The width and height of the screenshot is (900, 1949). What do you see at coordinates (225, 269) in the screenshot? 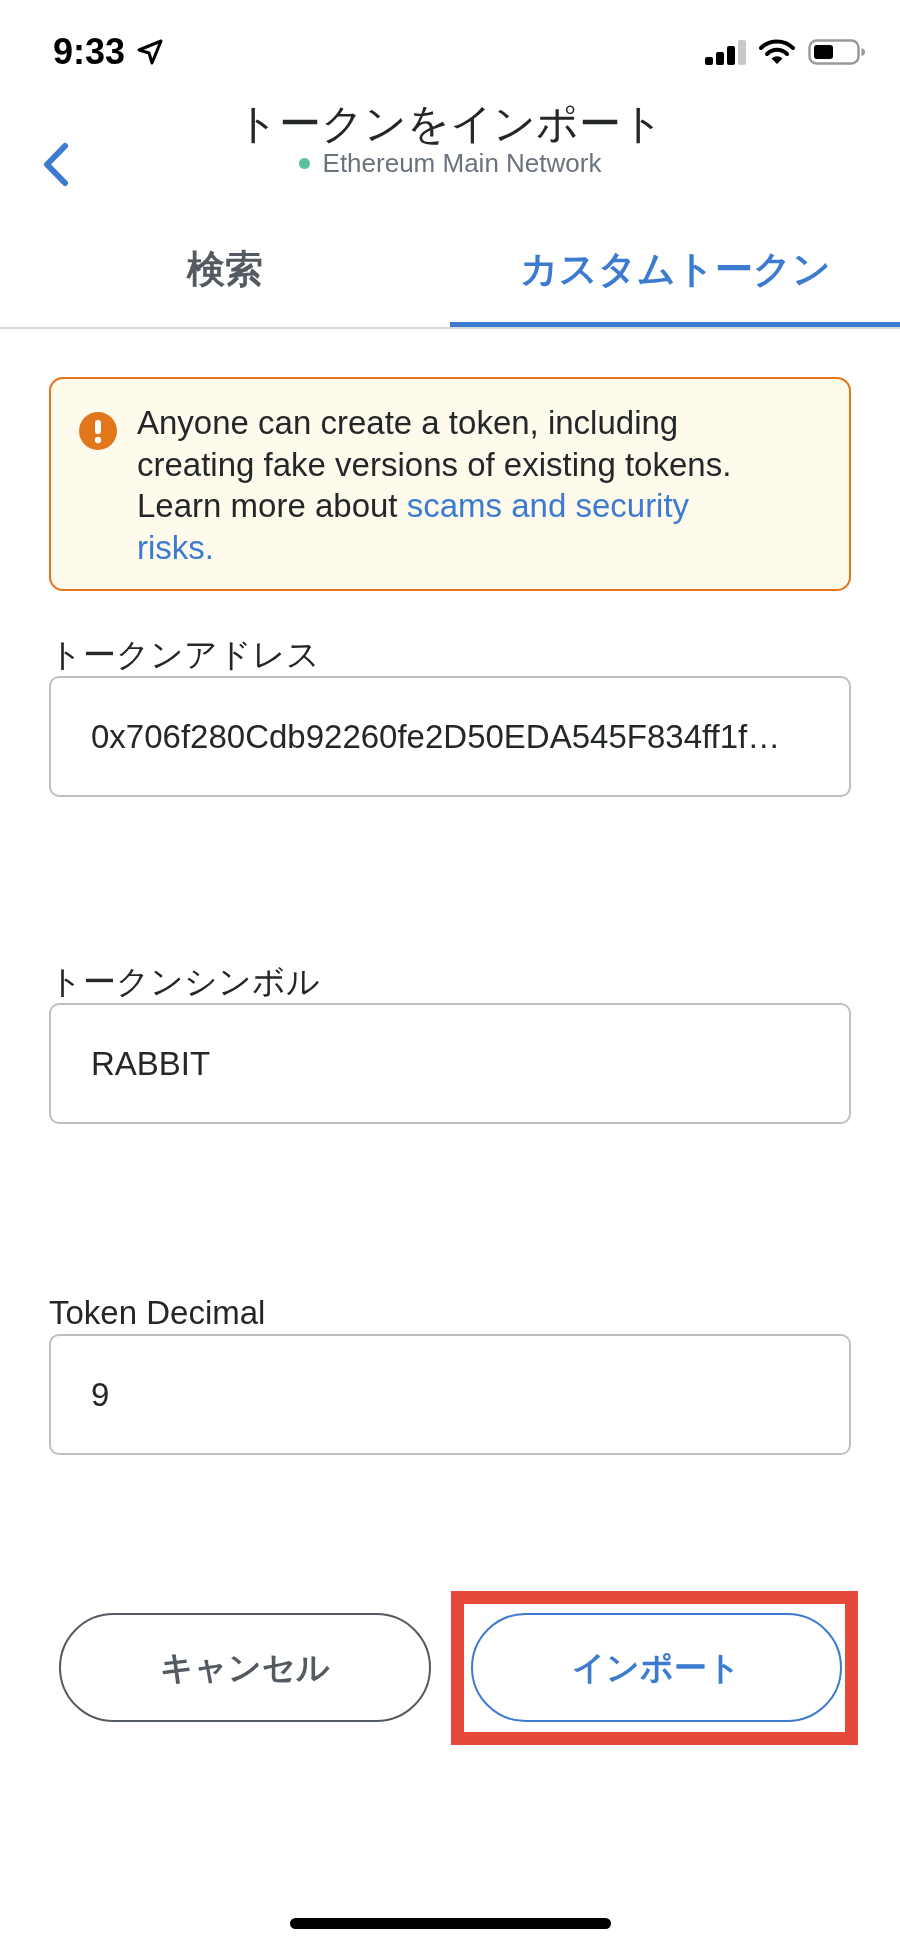
I see `tab: 検索` at bounding box center [225, 269].